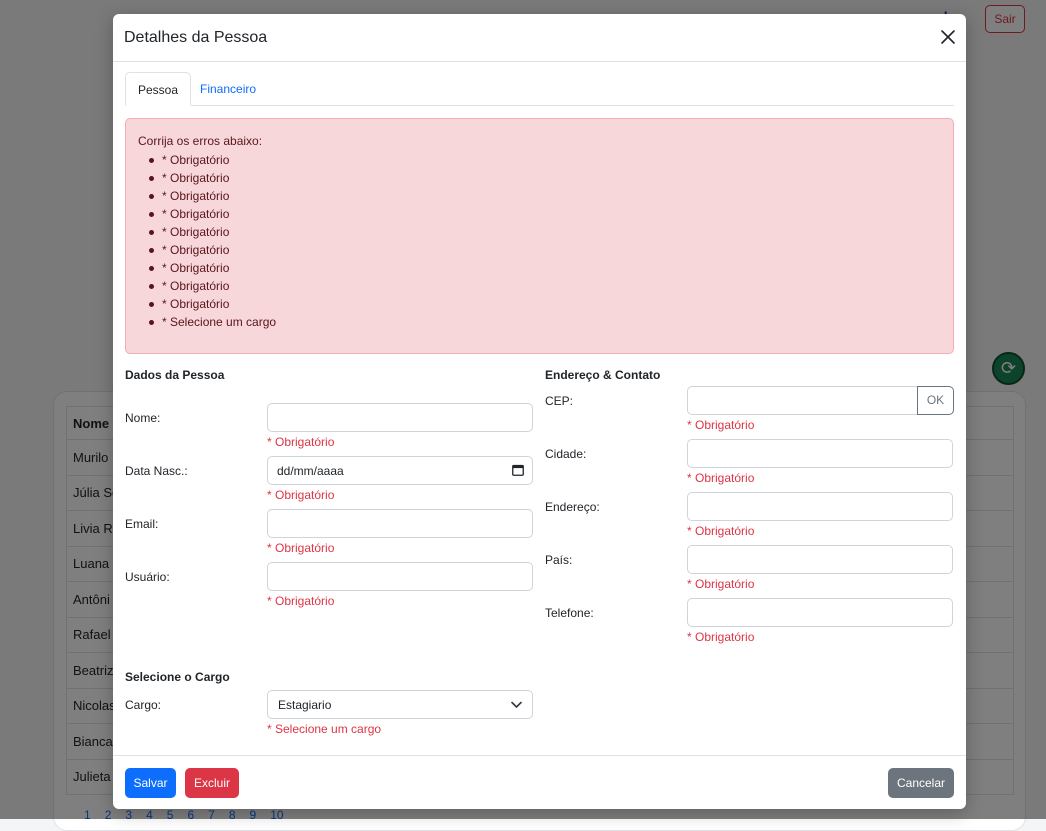  I want to click on phone-error: * Obrigatório, so click(721, 637).